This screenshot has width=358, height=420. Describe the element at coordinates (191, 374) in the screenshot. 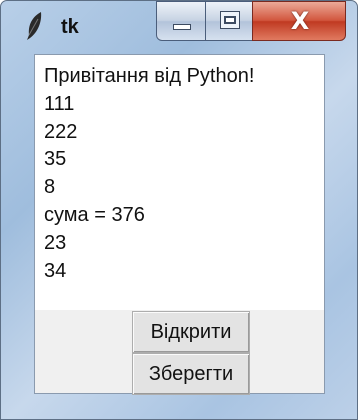

I see `save-button: Зберегти` at that location.